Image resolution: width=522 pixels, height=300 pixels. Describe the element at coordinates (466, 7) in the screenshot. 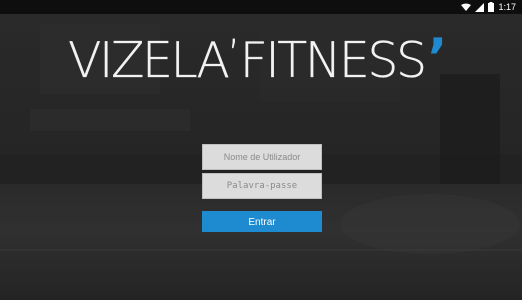

I see `wifi-icon` at that location.